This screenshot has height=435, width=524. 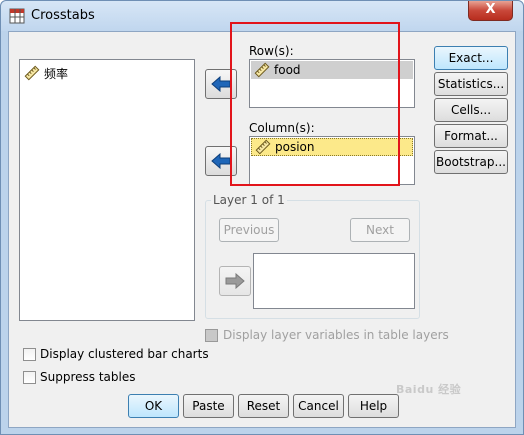 What do you see at coordinates (334, 281) in the screenshot?
I see `layer-list` at bounding box center [334, 281].